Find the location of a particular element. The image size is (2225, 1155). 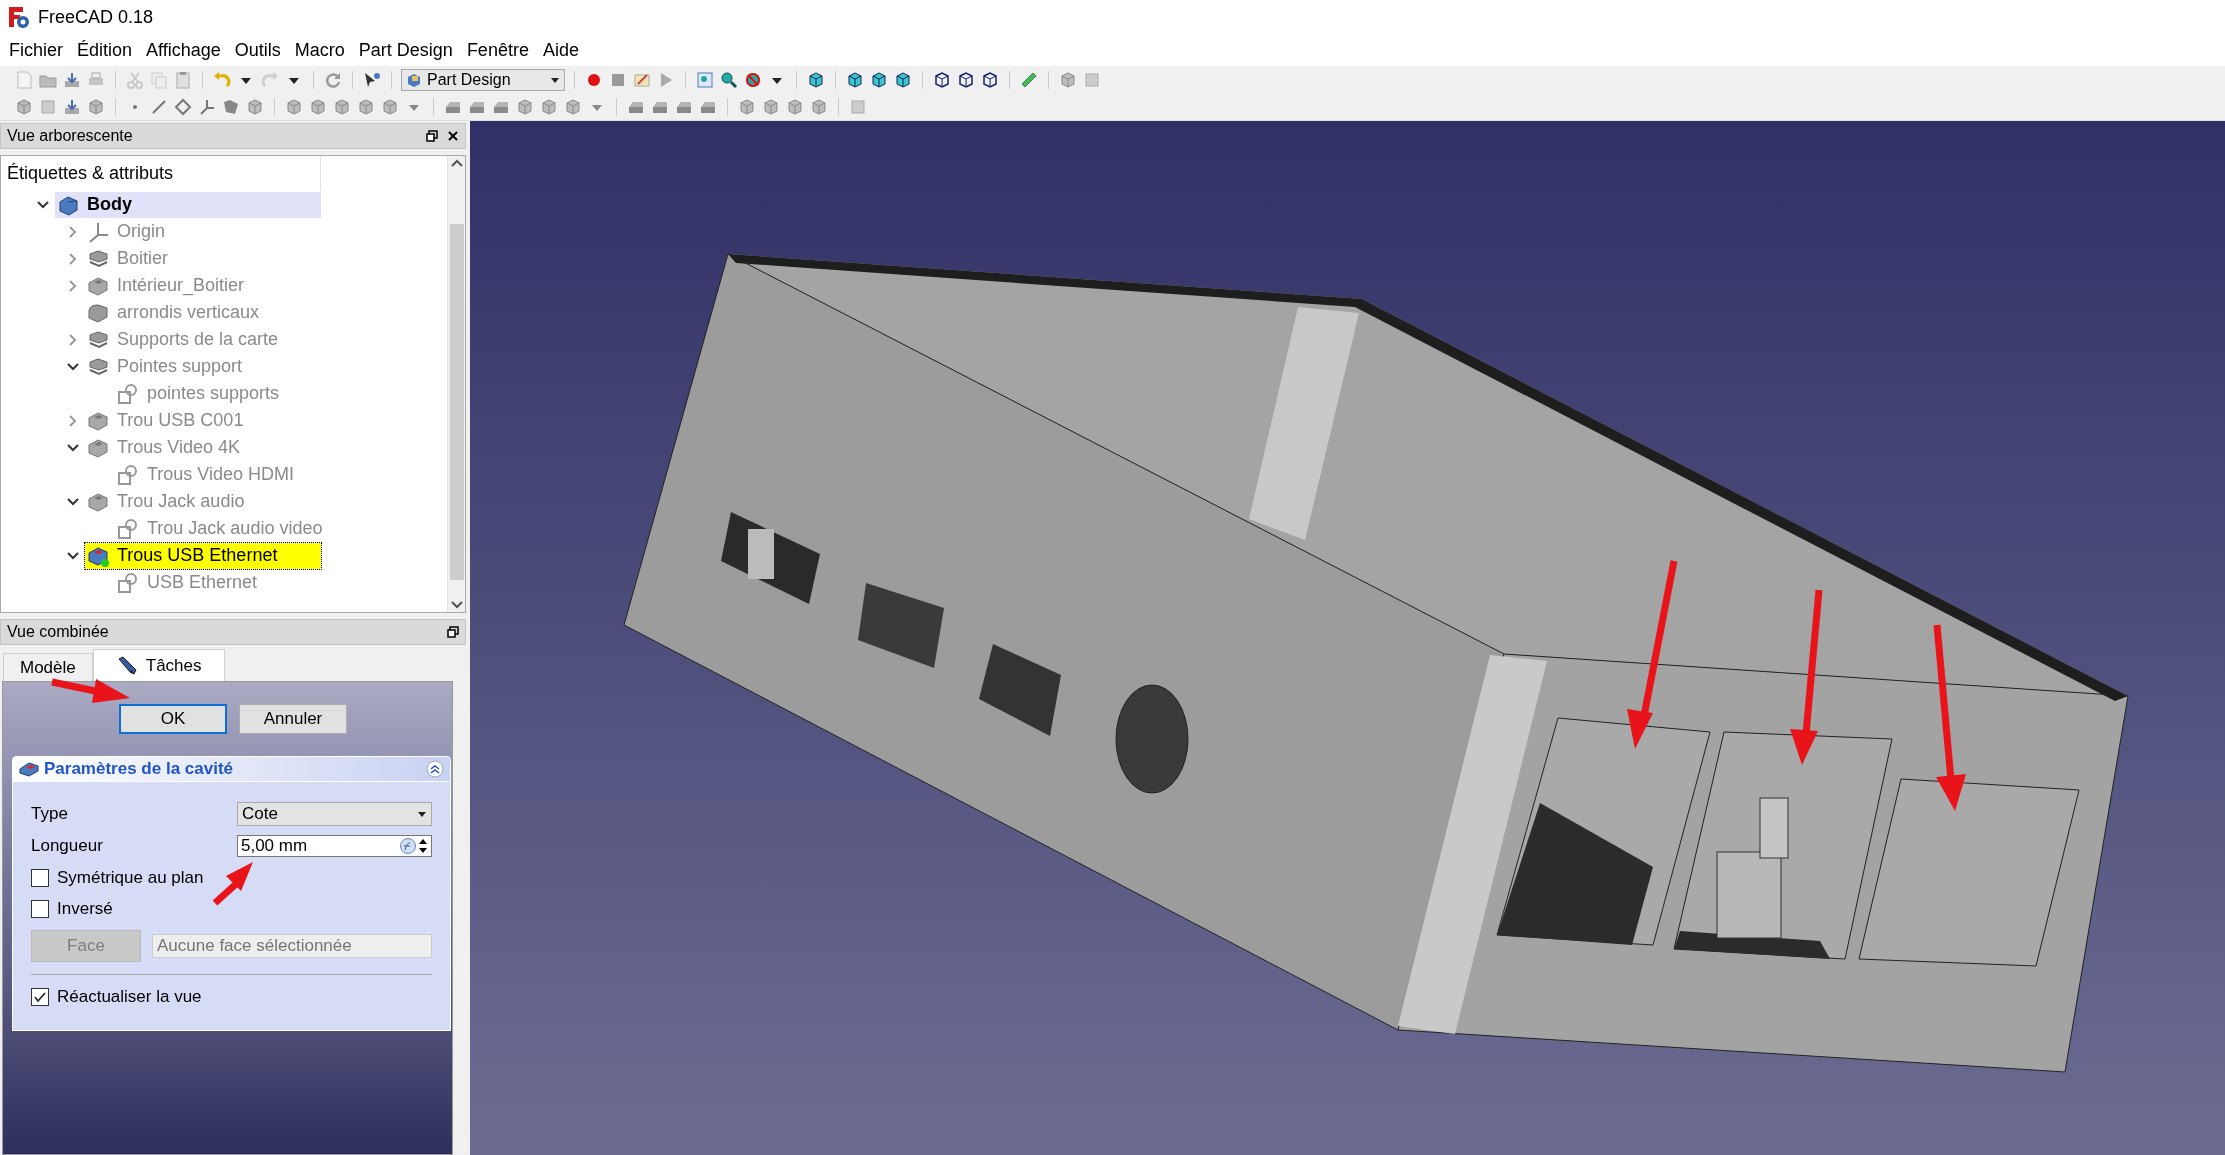

tab: Tâches is located at coordinates (158, 665).